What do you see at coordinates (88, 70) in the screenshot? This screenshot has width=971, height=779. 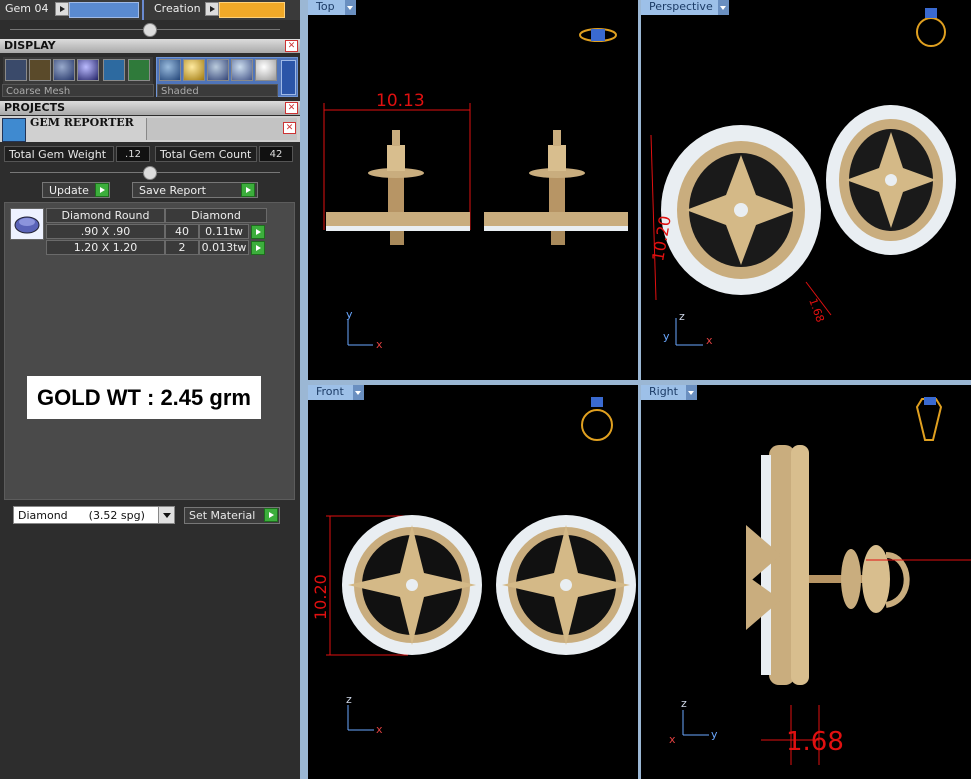 I see `sphere-violet-icon` at bounding box center [88, 70].